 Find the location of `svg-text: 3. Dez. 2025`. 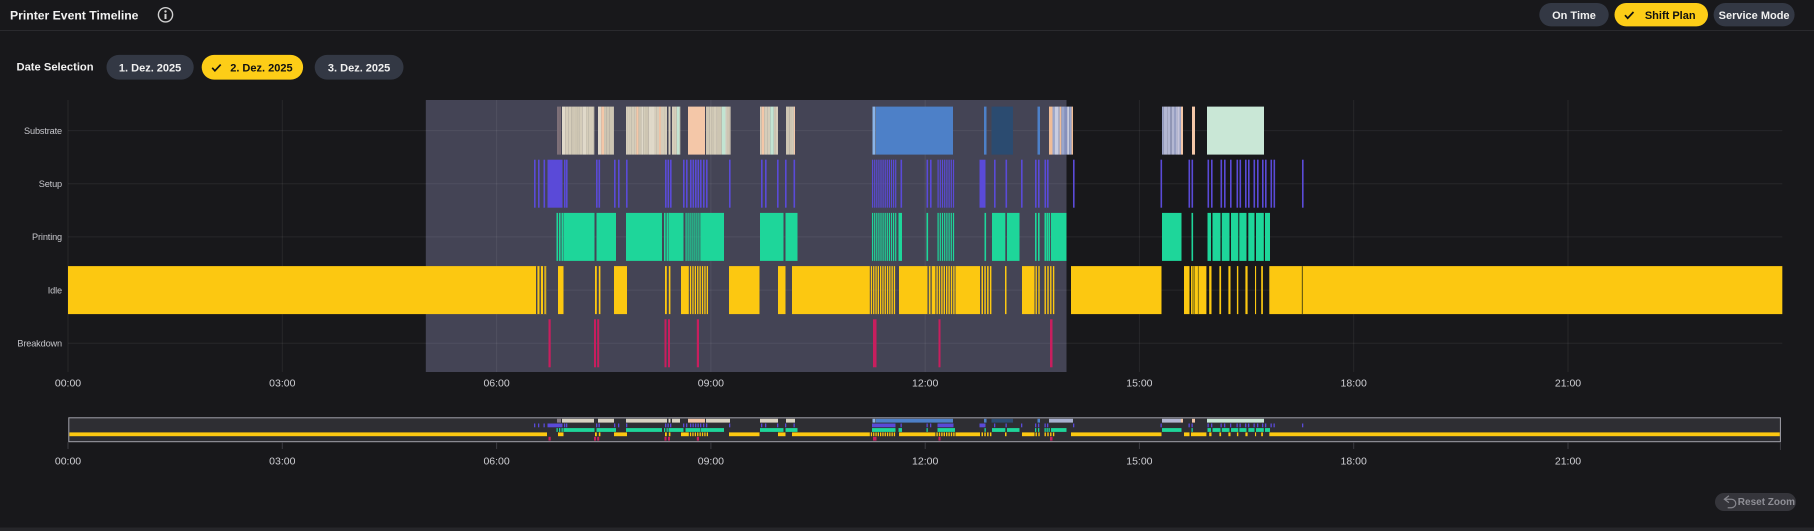

svg-text: 3. Dez. 2025 is located at coordinates (359, 68).